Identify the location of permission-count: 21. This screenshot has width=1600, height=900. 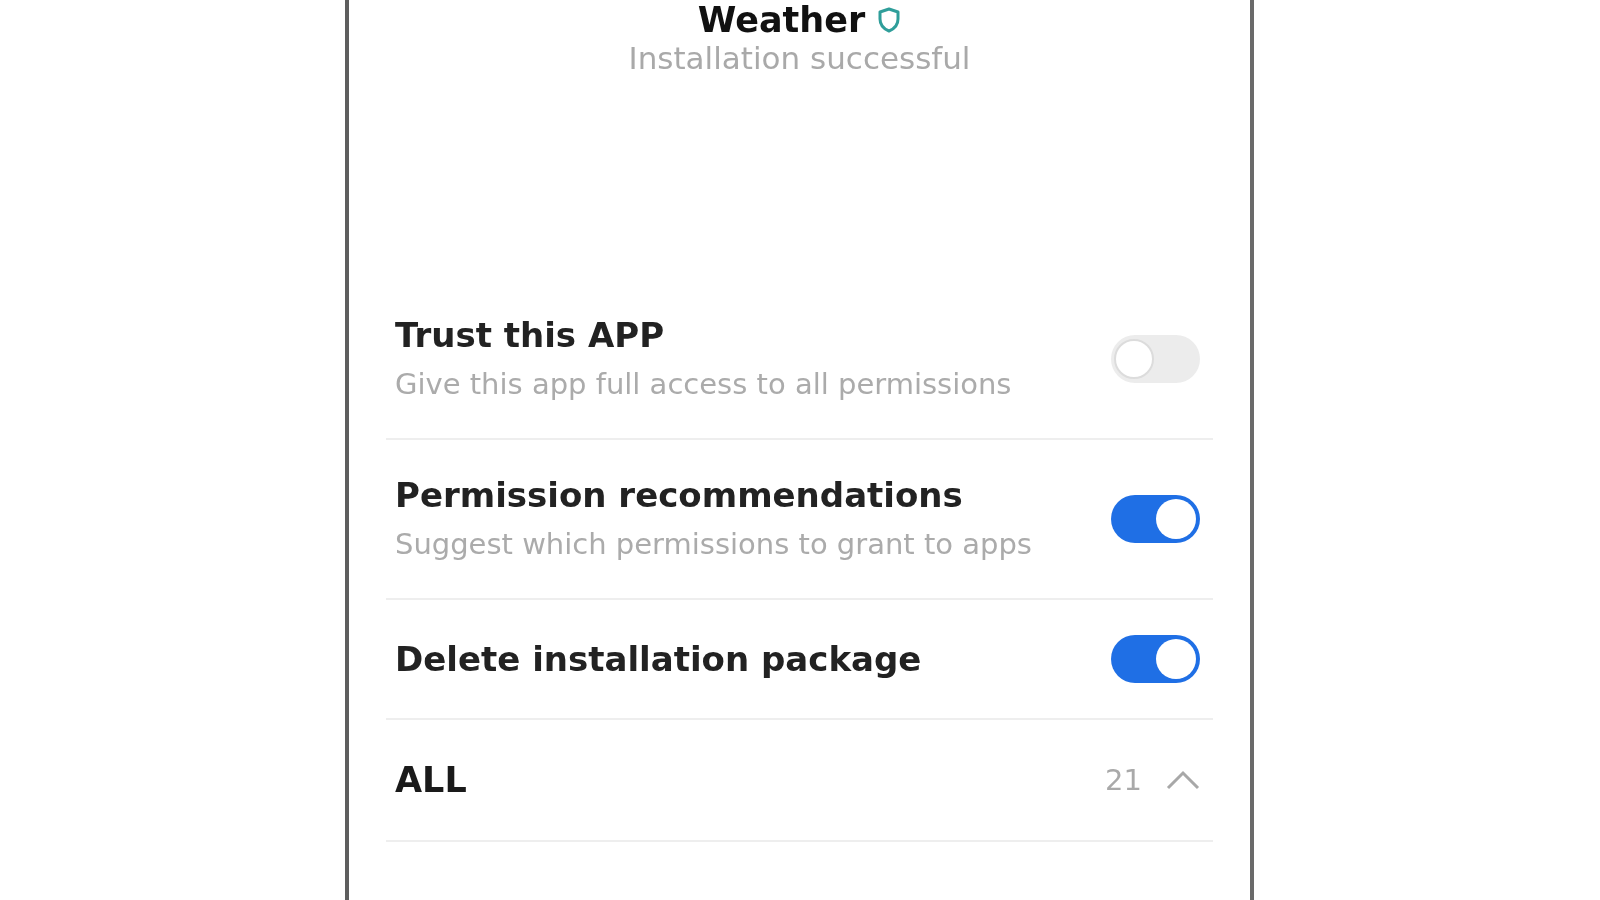
(1123, 780).